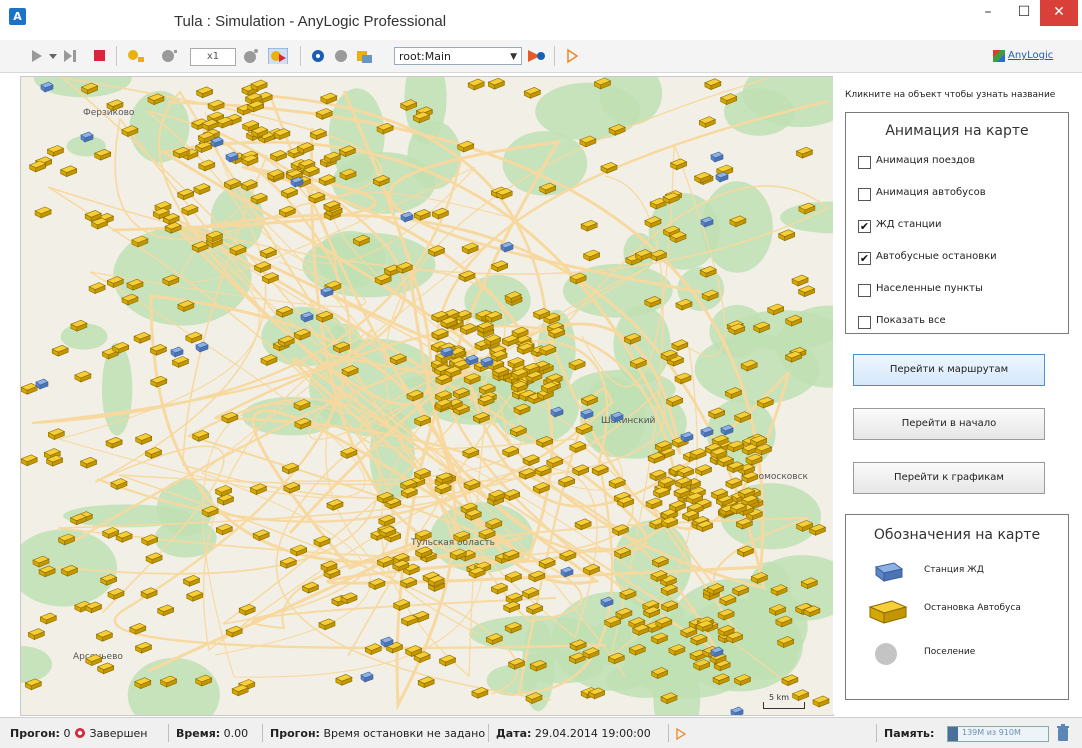 This screenshot has height=748, width=1082. I want to click on go-to-charts-button: Перейти к графикам, so click(949, 478).